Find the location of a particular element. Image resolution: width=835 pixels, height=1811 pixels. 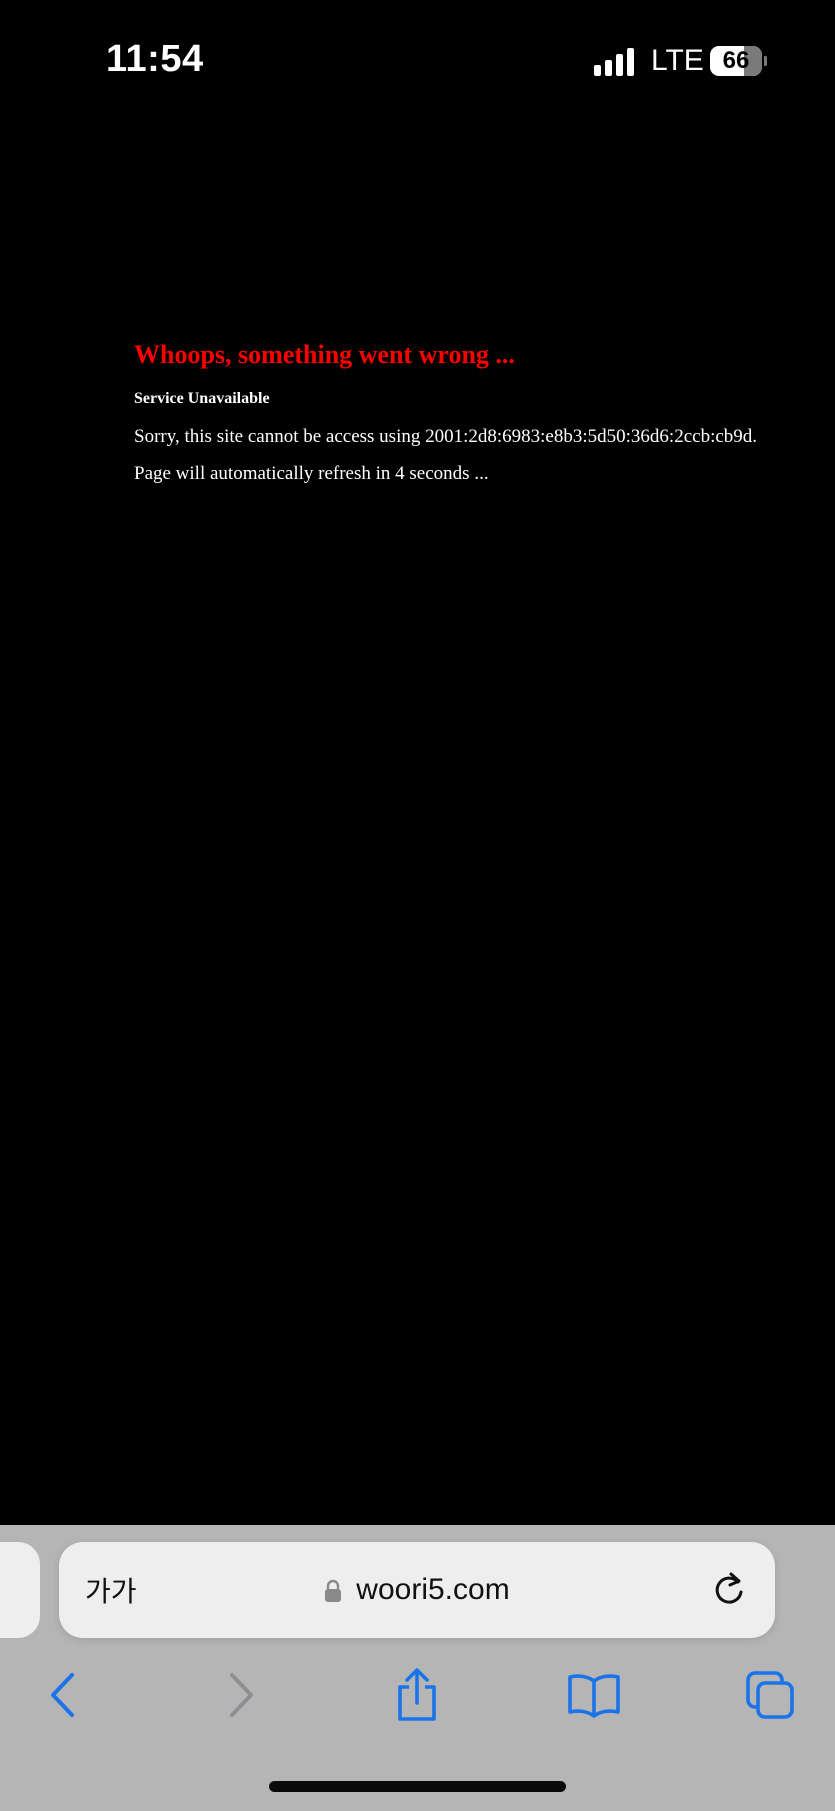

share-icon is located at coordinates (417, 1694).